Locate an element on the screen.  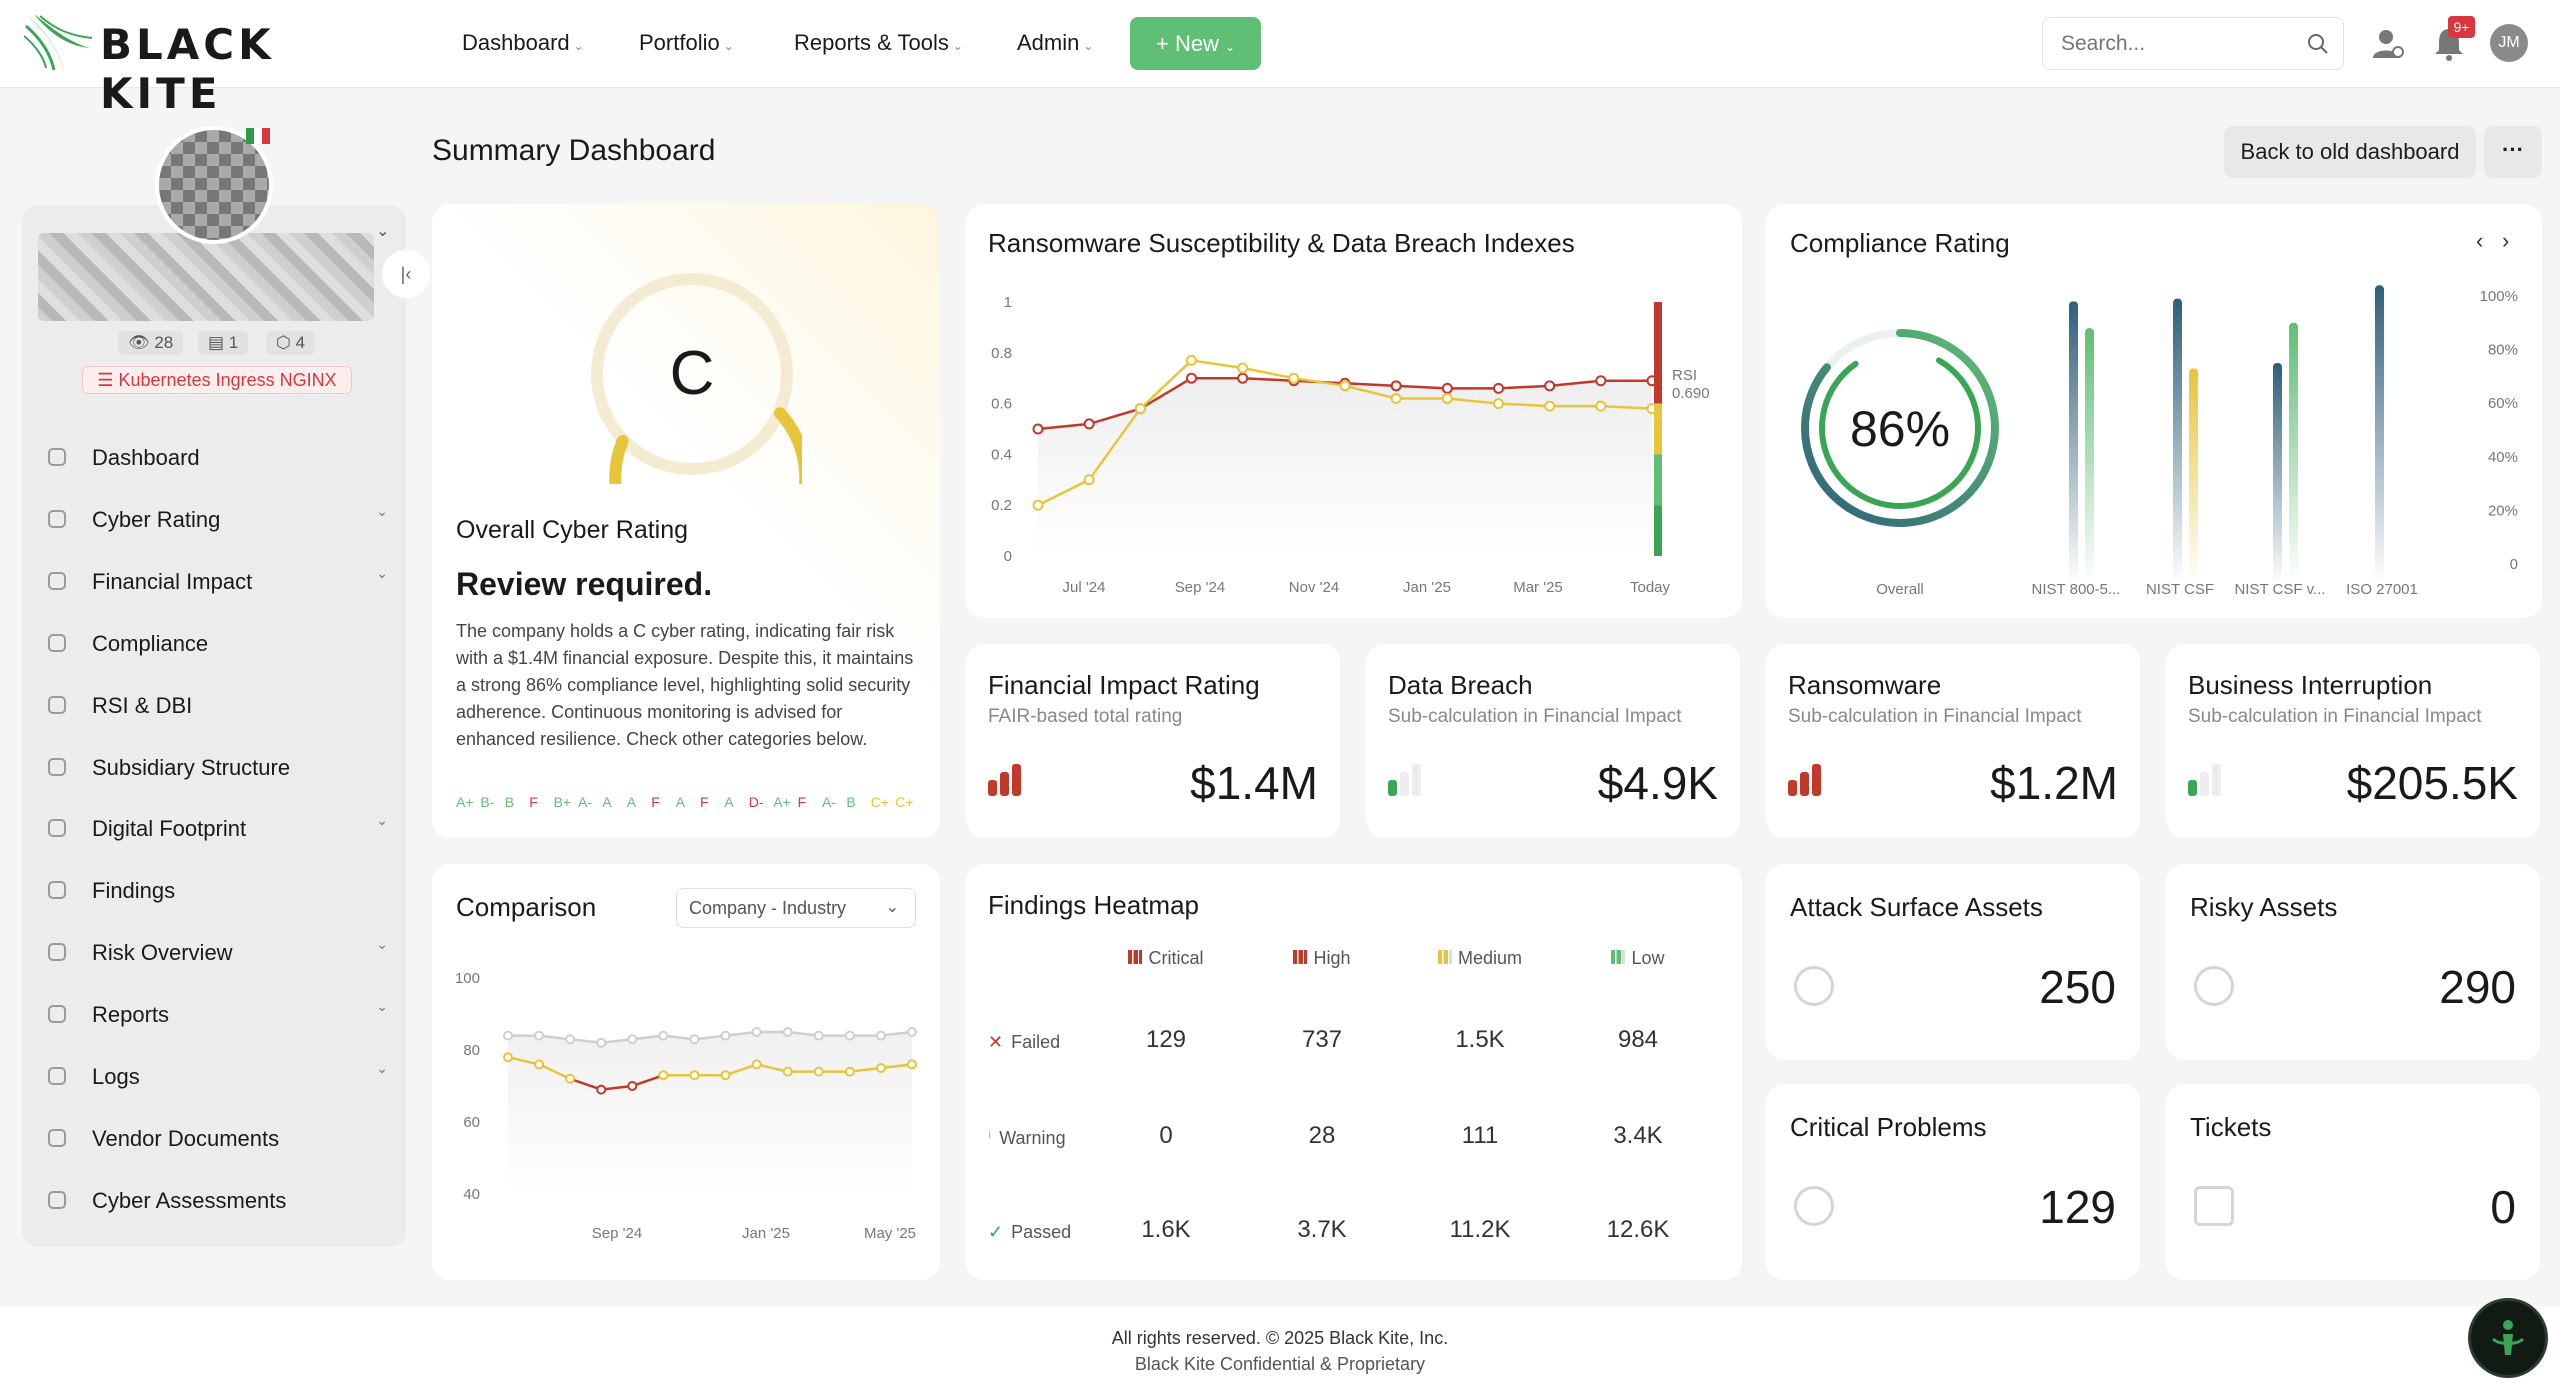
heatmap-cell: 1.5K is located at coordinates (1480, 1040).